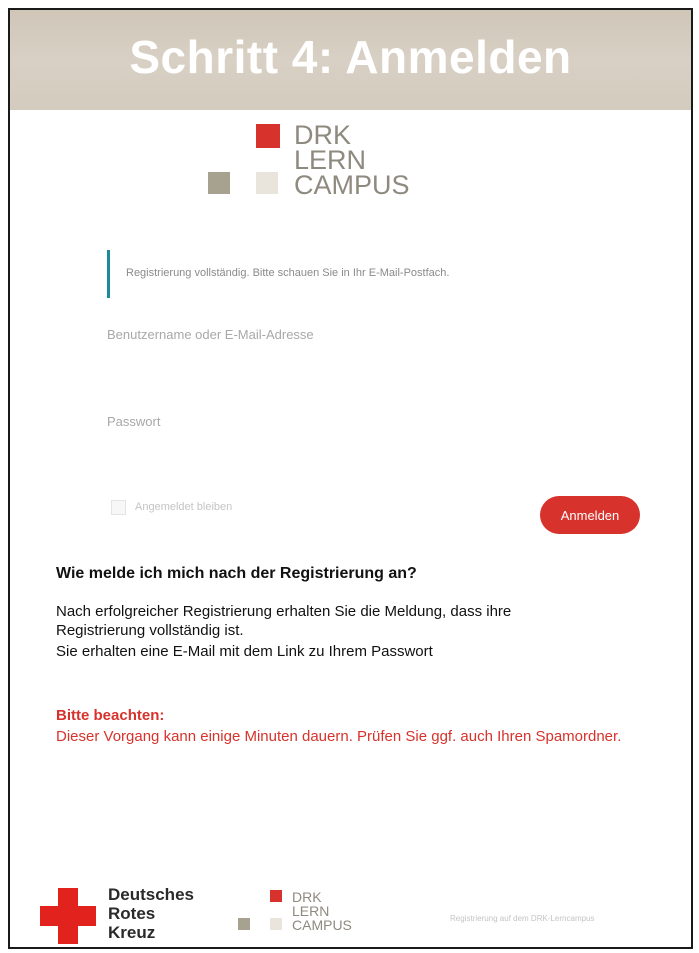 Image resolution: width=699 pixels, height=953 pixels. What do you see at coordinates (268, 136) in the screenshot?
I see `logo-red-square` at bounding box center [268, 136].